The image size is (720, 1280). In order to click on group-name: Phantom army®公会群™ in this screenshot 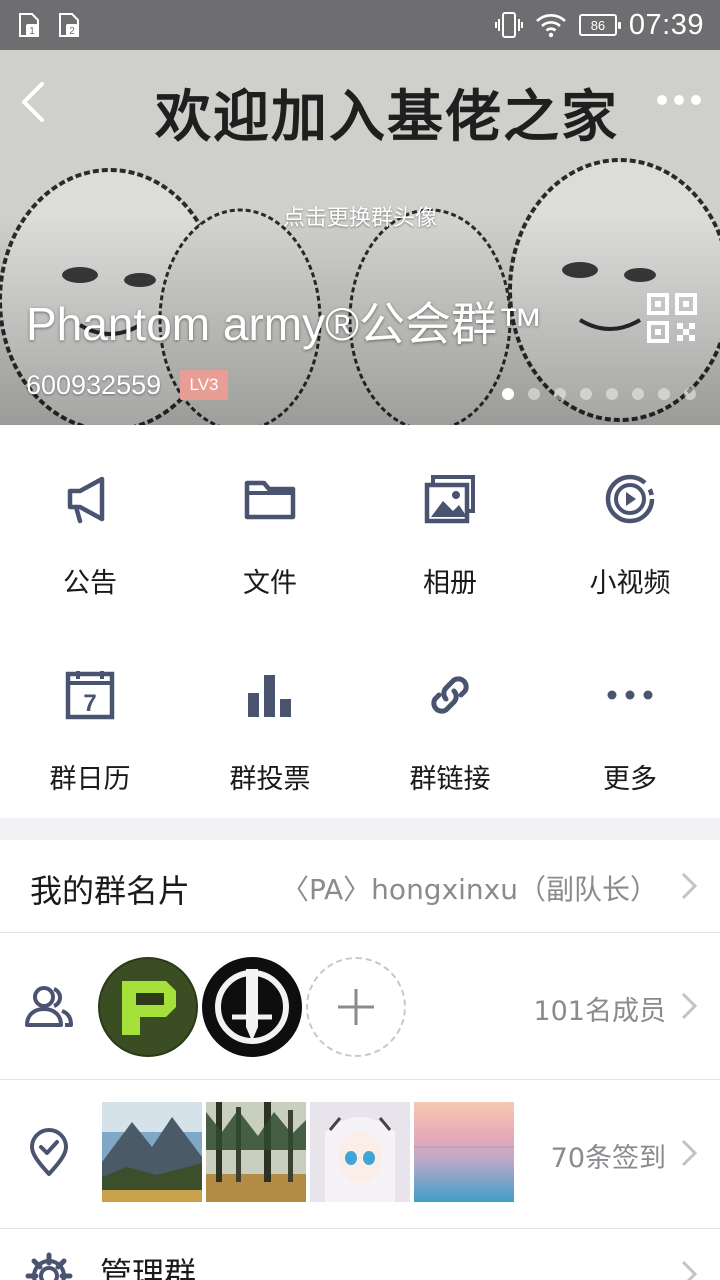, I will do `click(285, 324)`.